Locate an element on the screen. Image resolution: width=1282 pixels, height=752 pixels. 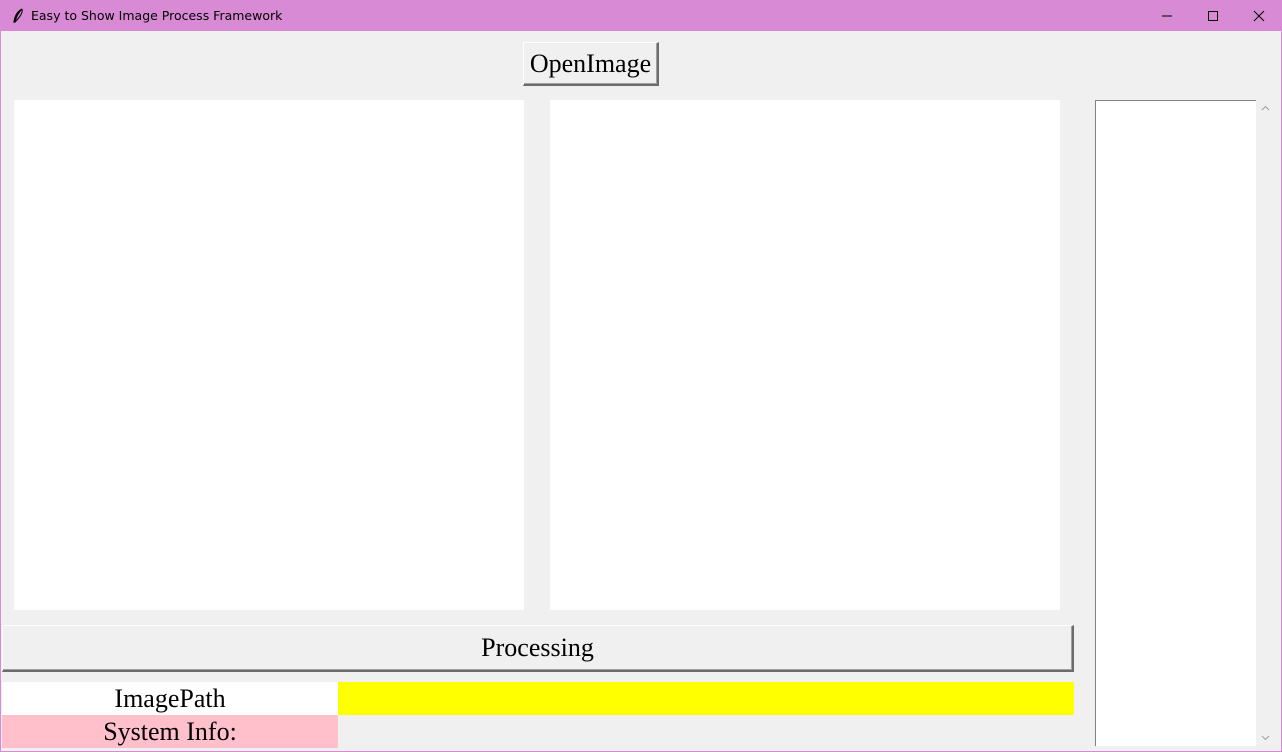
maximize-button is located at coordinates (1213, 16).